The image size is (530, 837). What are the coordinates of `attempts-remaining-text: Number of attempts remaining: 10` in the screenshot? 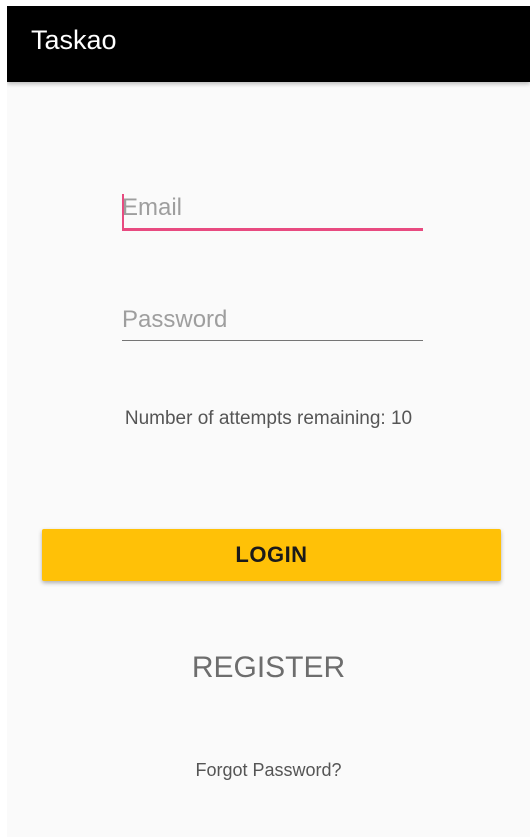 It's located at (268, 418).